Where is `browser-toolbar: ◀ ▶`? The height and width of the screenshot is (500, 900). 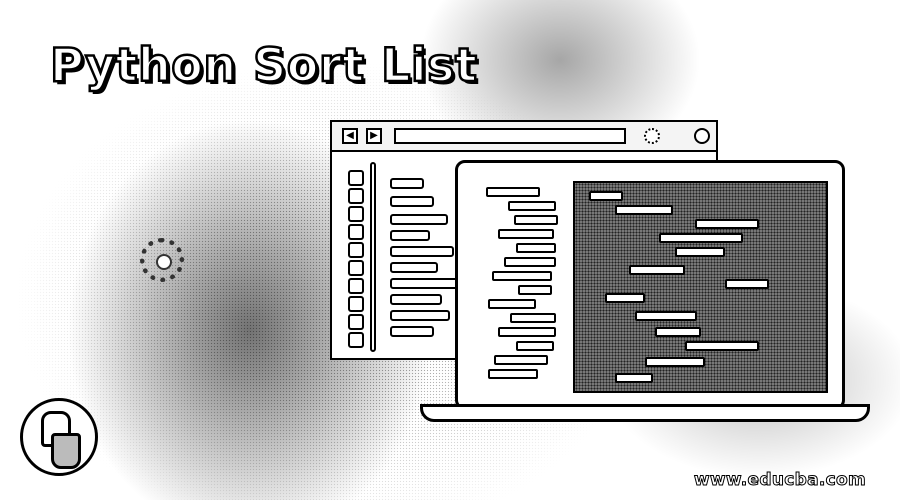
browser-toolbar: ◀ ▶ is located at coordinates (524, 137).